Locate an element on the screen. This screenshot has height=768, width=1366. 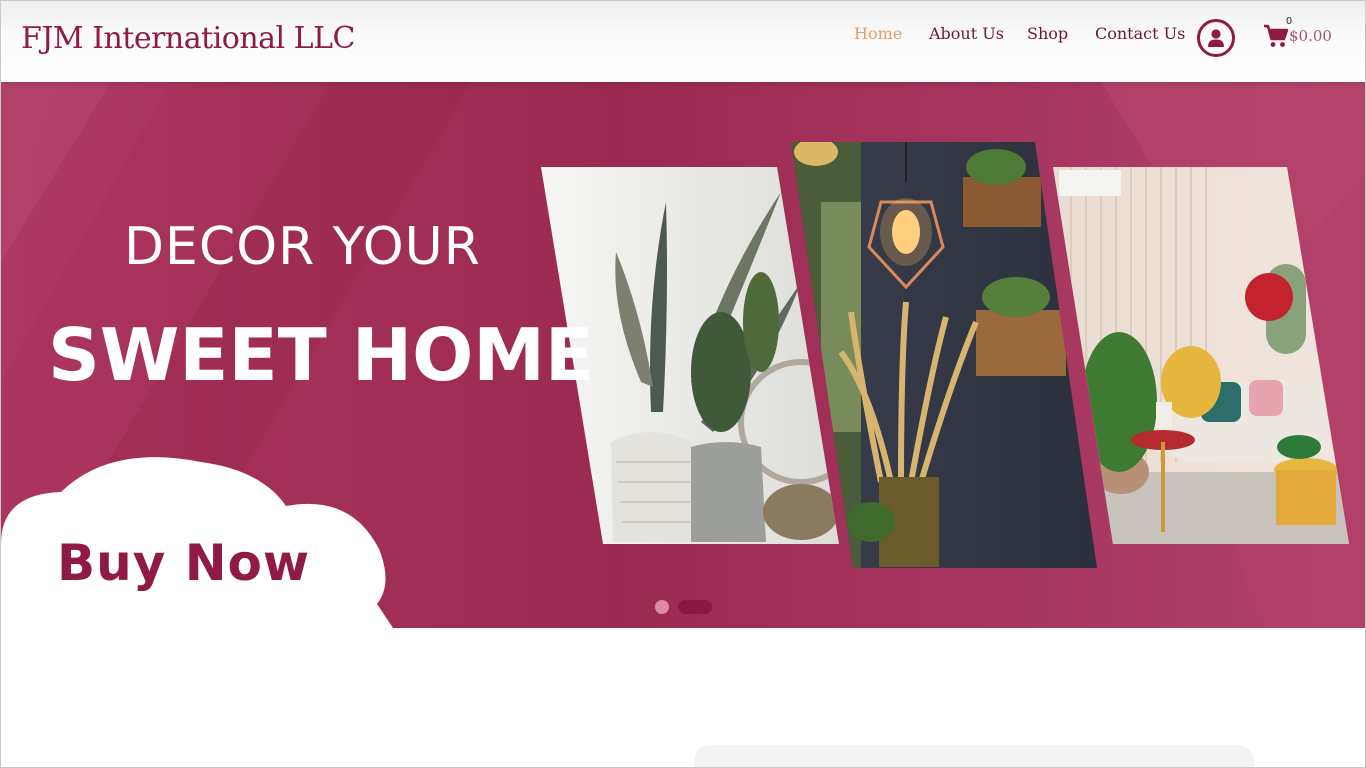
buy-now-button: Buy Now is located at coordinates (183, 563).